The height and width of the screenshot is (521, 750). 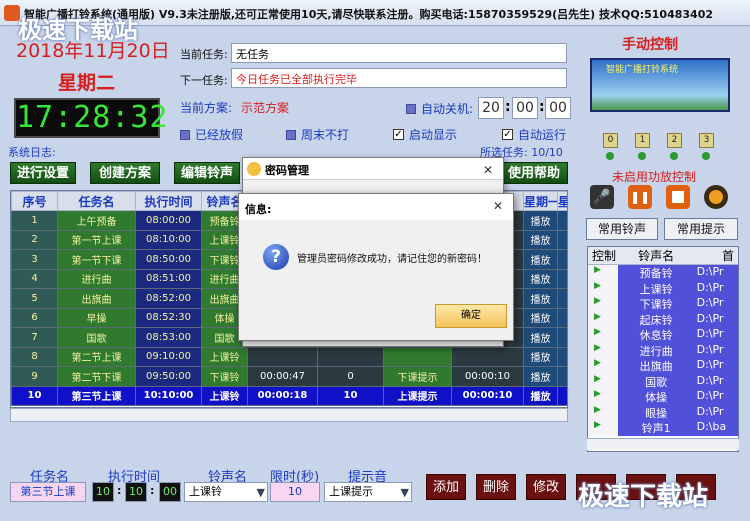 What do you see at coordinates (525, 108) in the screenshot?
I see `shutdown-minute: 00` at bounding box center [525, 108].